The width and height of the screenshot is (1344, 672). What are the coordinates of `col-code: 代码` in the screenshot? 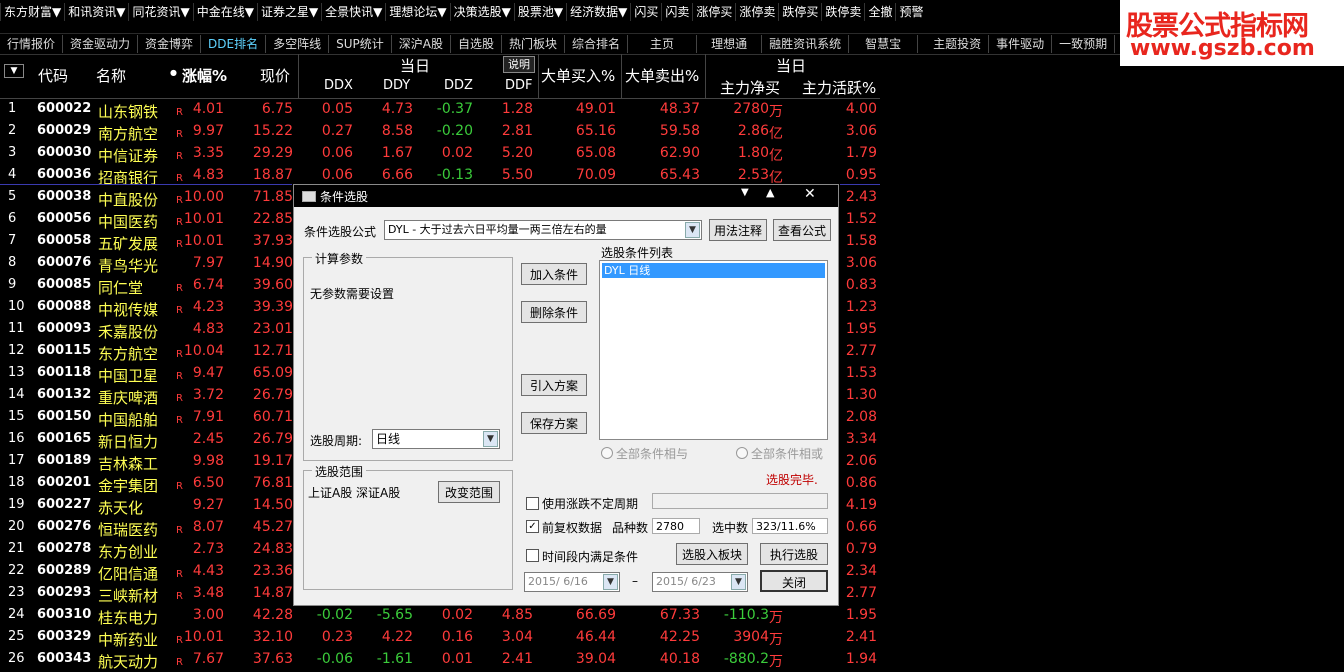 It's located at (53, 75).